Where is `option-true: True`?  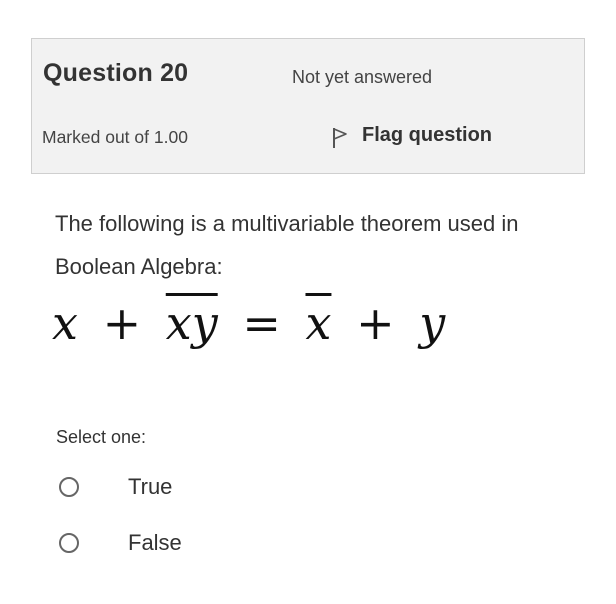
option-true: True is located at coordinates (115, 487).